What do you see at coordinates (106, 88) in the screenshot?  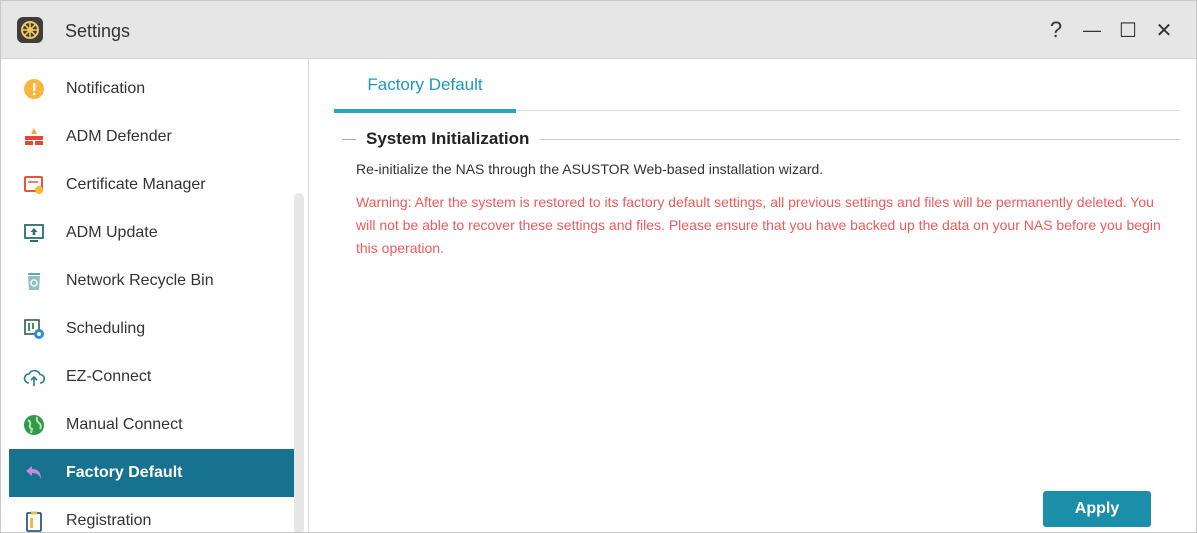 I see `sidebar-item-label: Notification` at bounding box center [106, 88].